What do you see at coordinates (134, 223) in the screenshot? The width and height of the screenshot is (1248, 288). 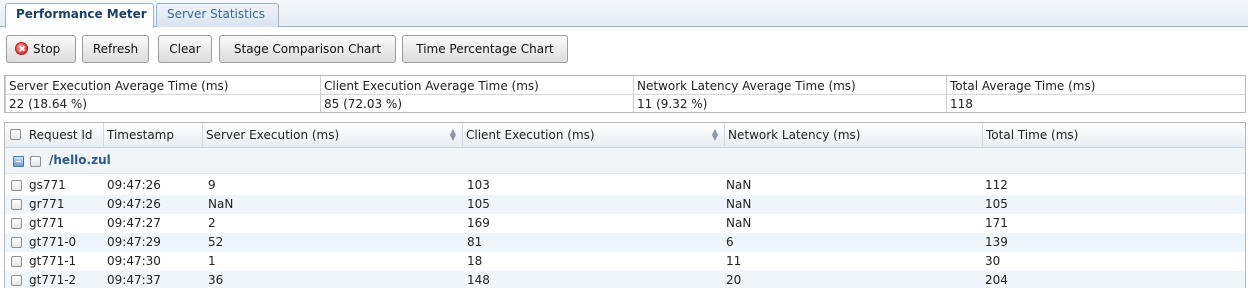 I see `table-cell: 09:47:27` at bounding box center [134, 223].